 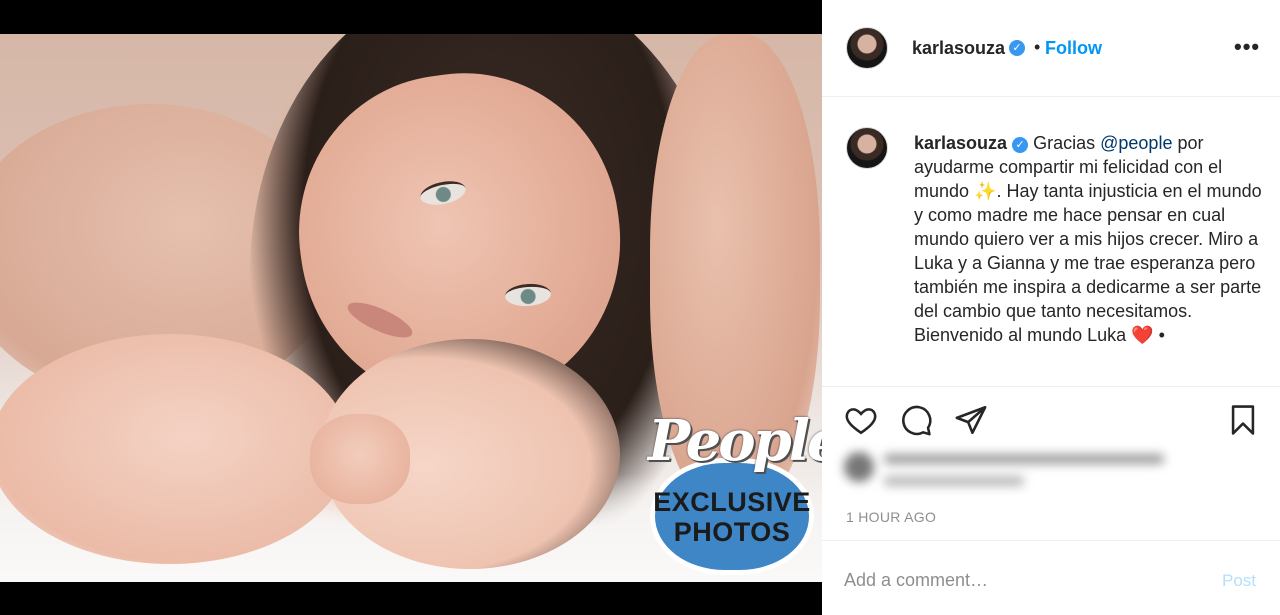 What do you see at coordinates (1004, 474) in the screenshot?
I see `blurred-likes` at bounding box center [1004, 474].